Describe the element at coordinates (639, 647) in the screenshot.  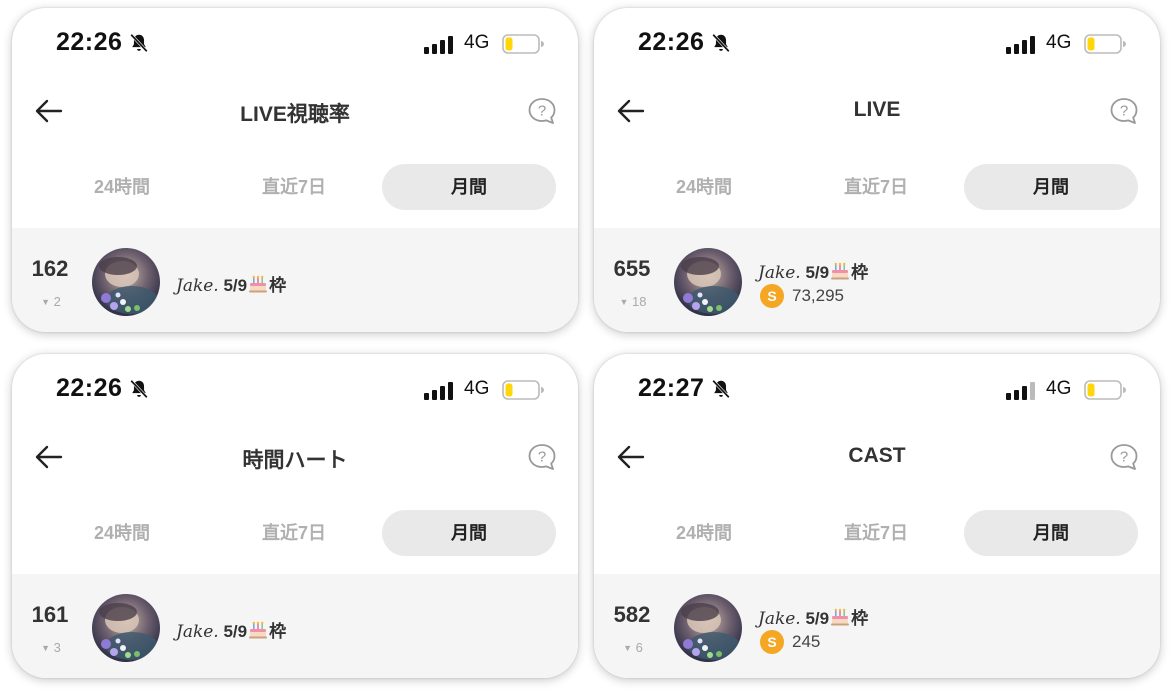
I see `rank-change-value: 6` at that location.